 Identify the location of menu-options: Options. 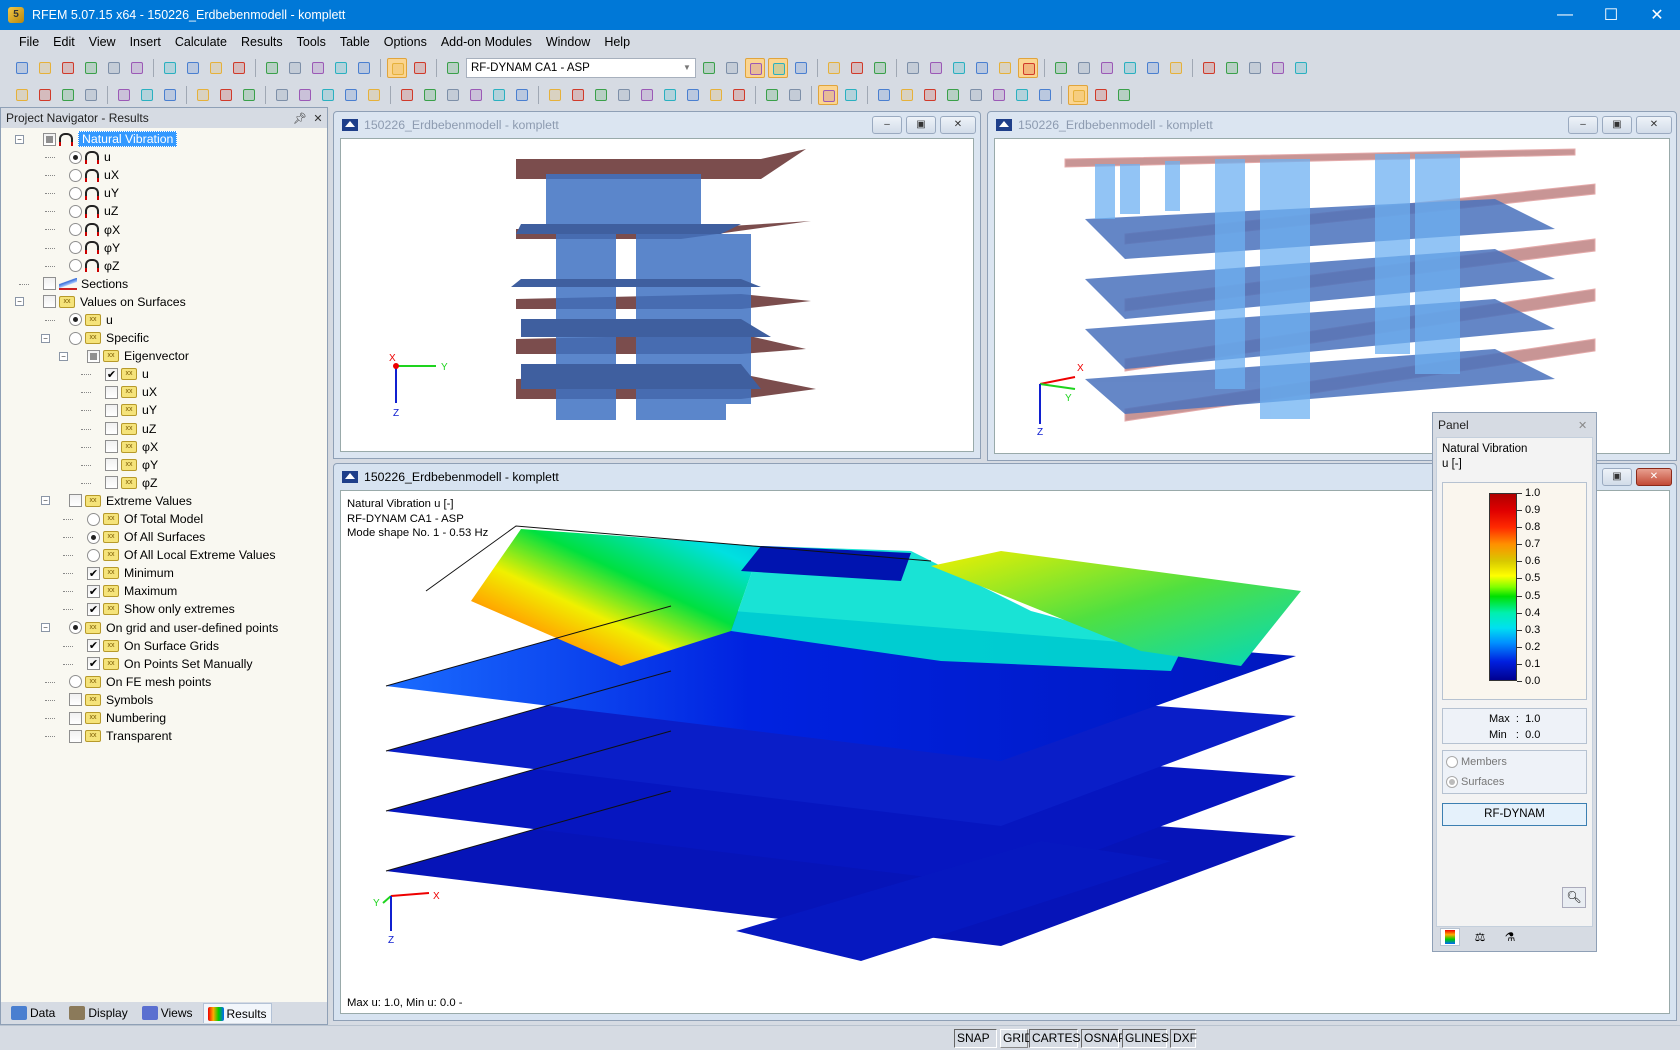
(405, 42).